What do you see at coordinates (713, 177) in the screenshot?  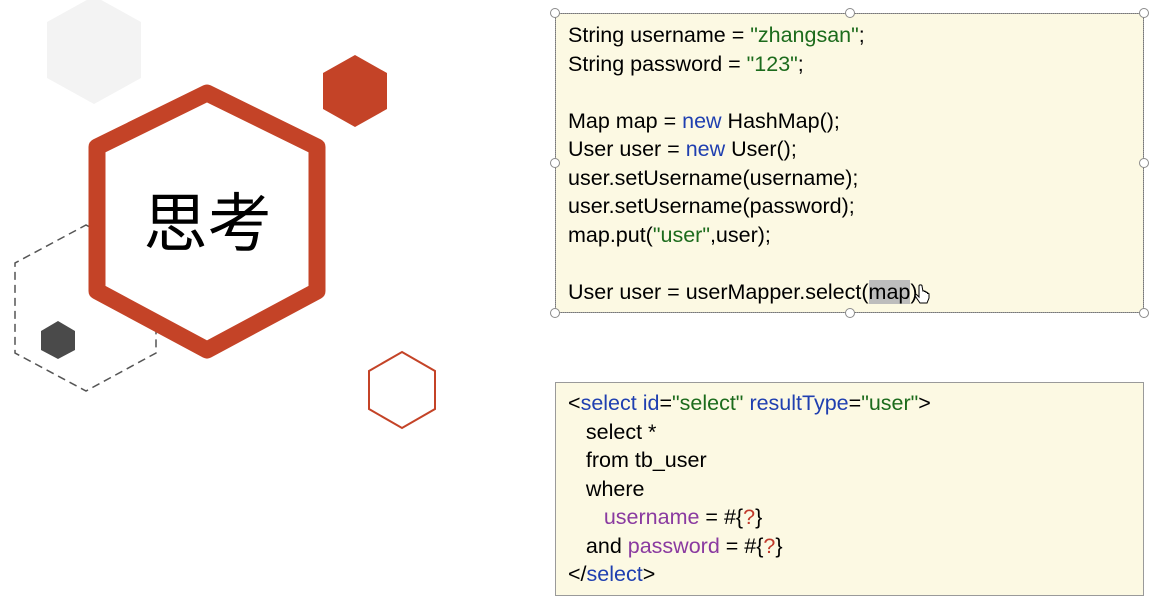 I see `code-token: user.setUsername(username);` at bounding box center [713, 177].